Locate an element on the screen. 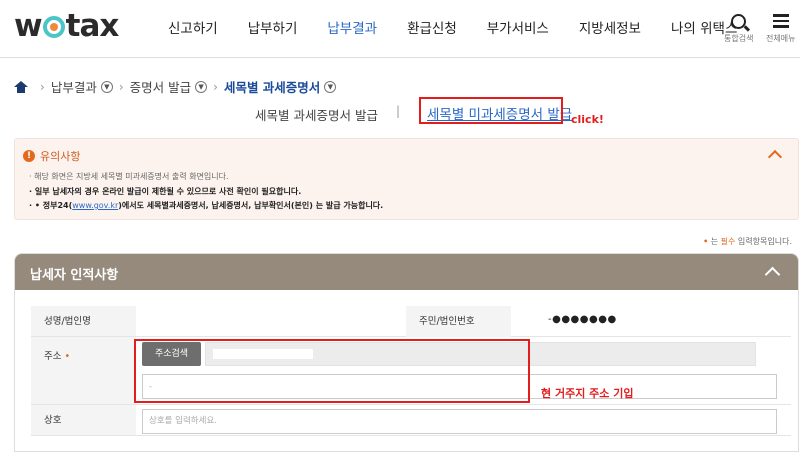  highlight-box is located at coordinates (491, 110).